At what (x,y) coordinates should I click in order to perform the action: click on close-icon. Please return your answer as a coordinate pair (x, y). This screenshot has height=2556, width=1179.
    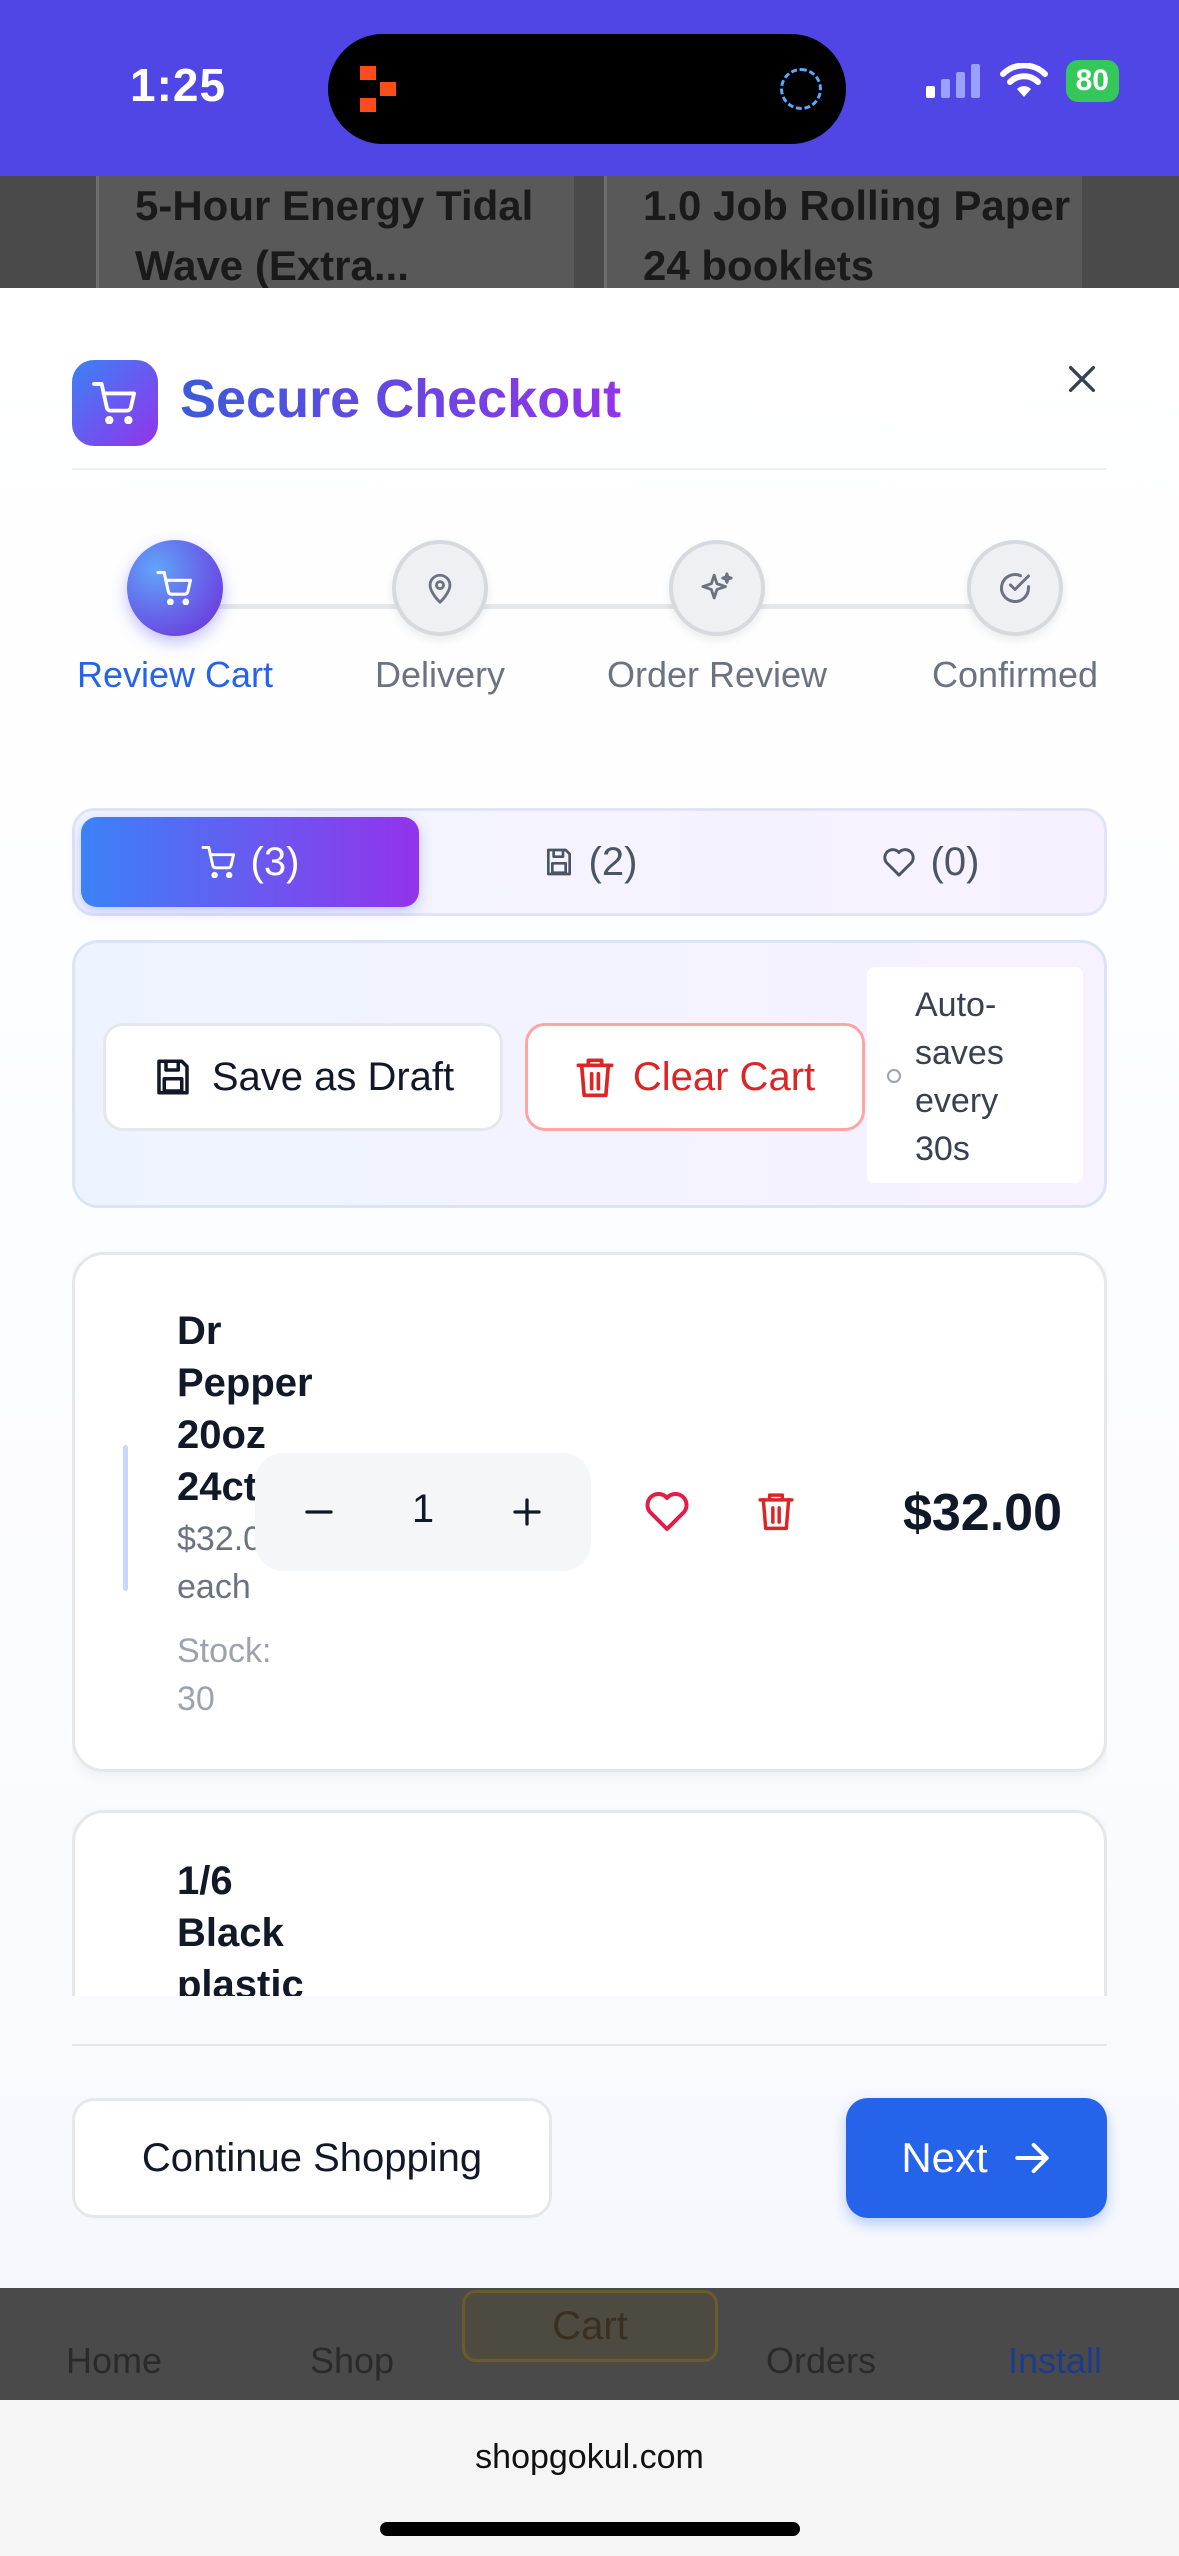
    Looking at the image, I should click on (1082, 379).